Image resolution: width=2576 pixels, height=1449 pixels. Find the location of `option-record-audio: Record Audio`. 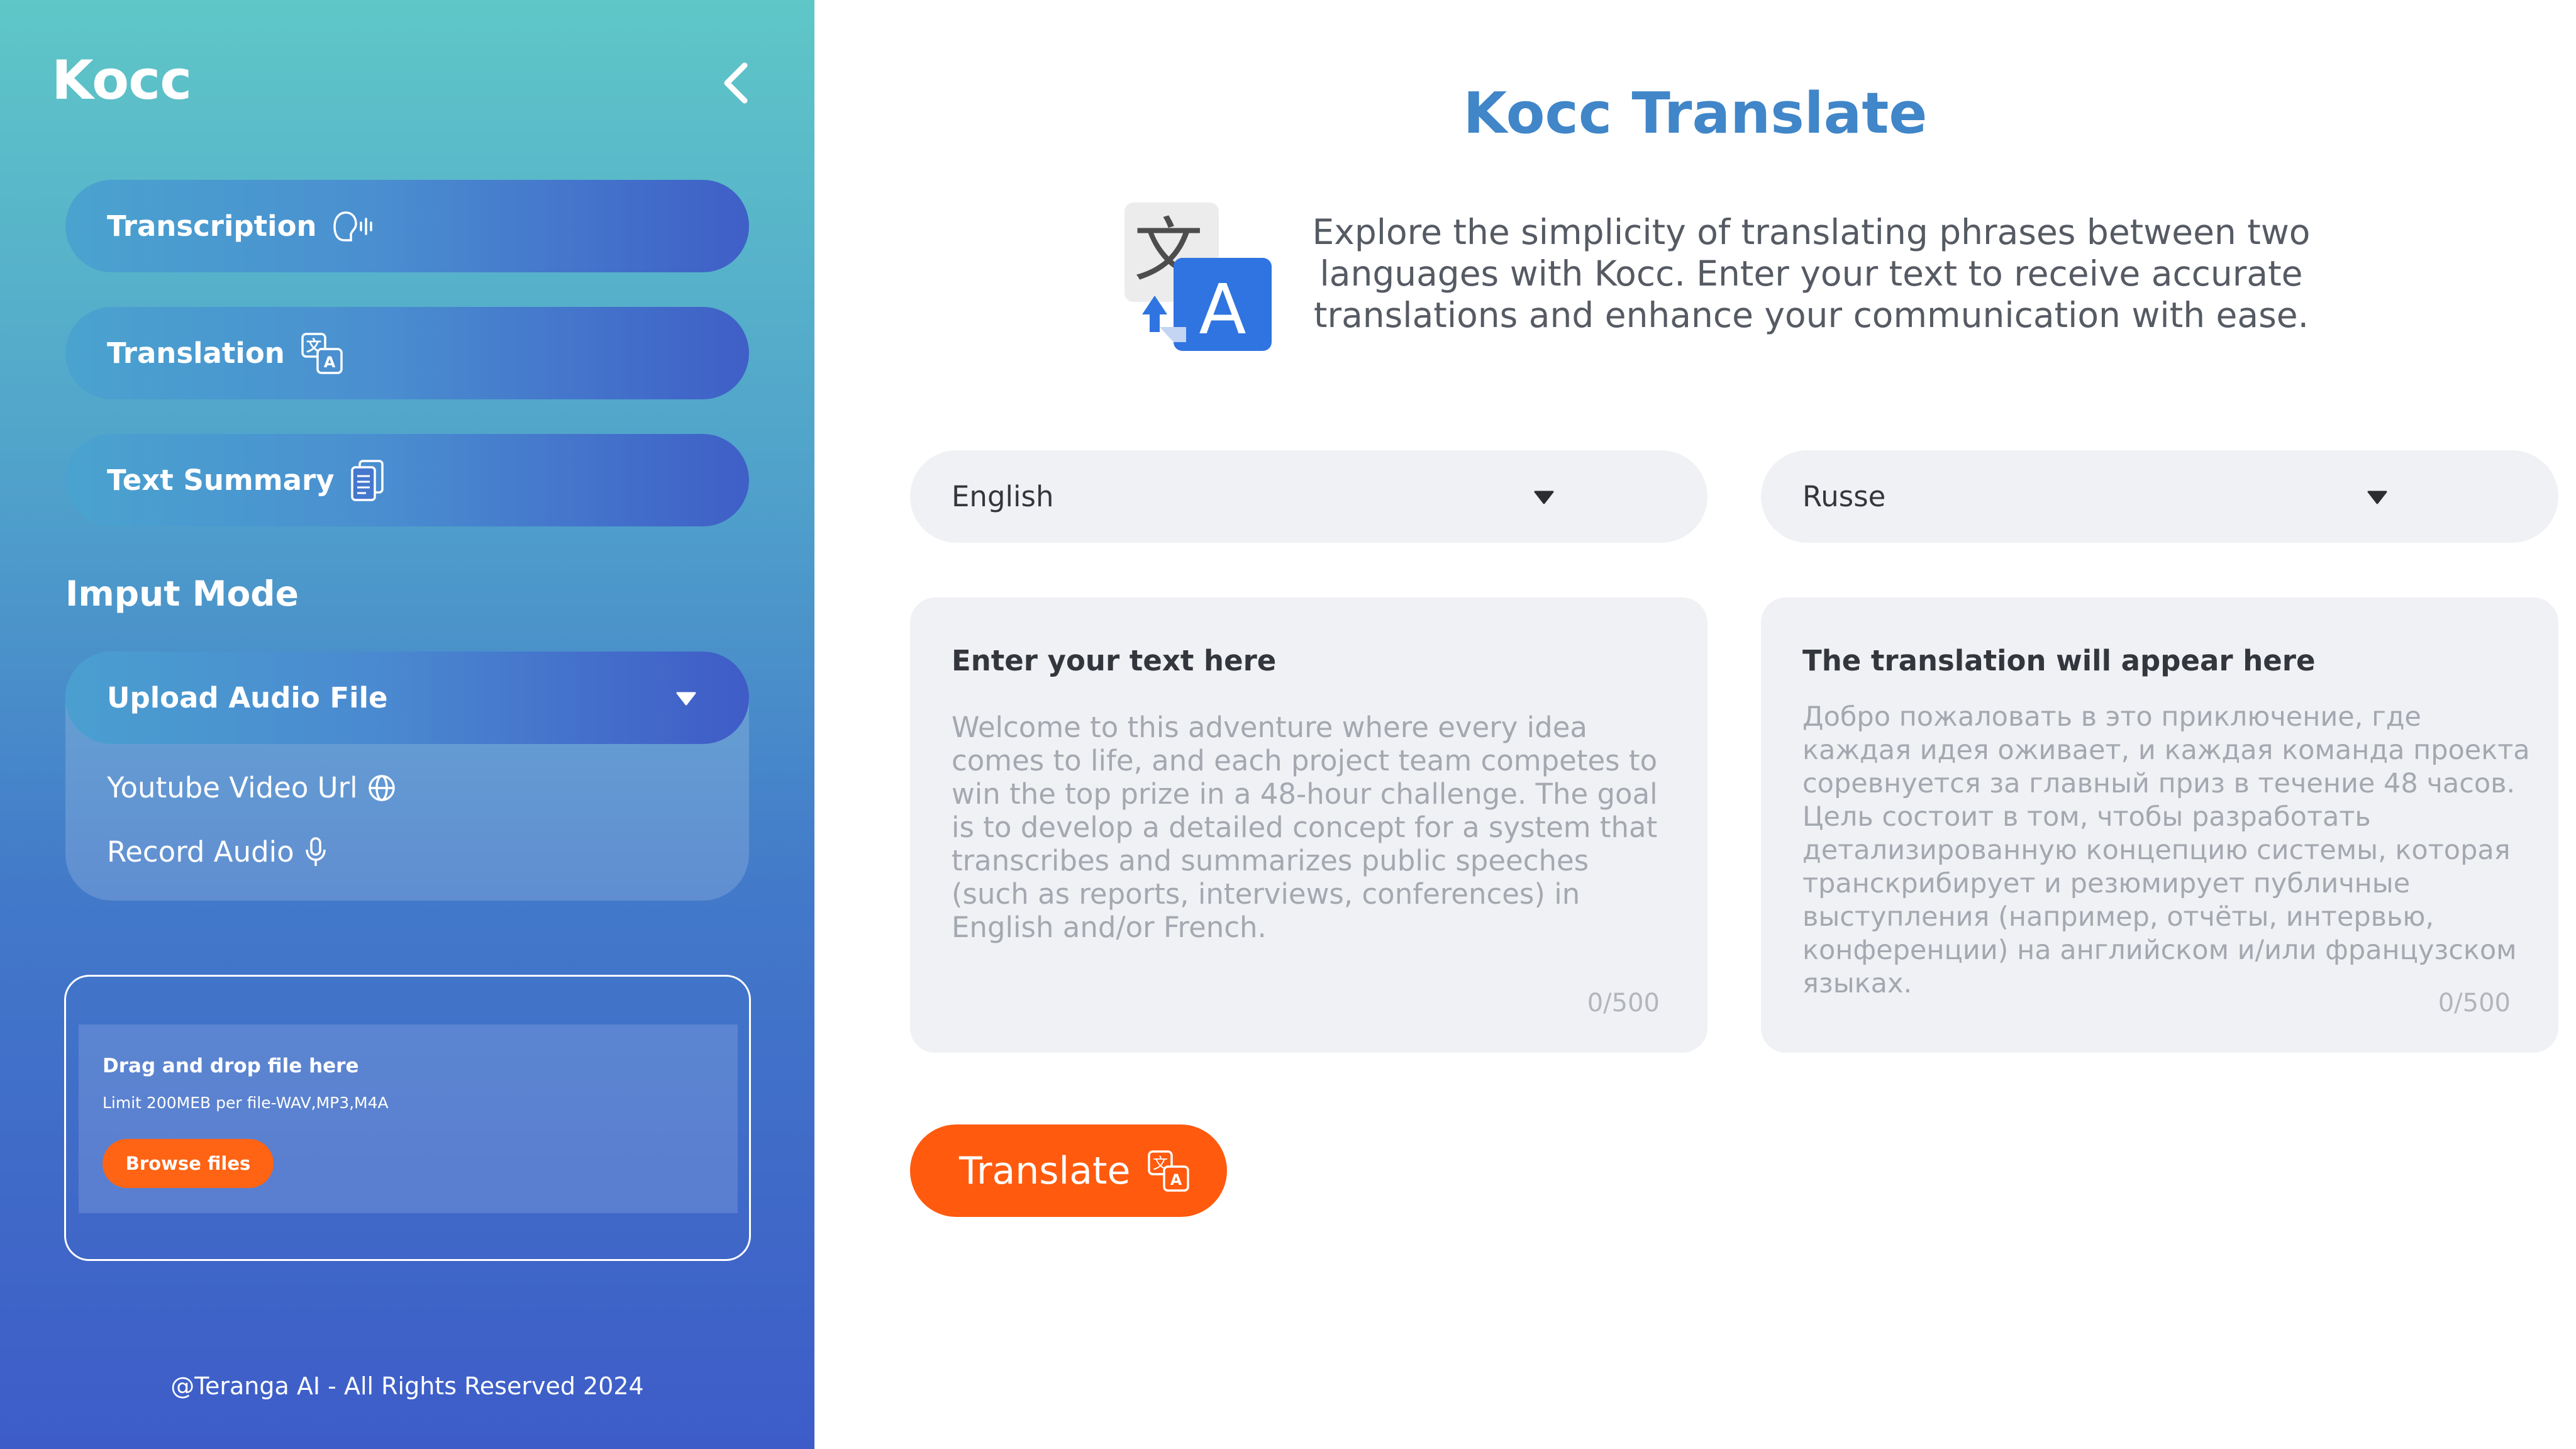

option-record-audio: Record Audio is located at coordinates (217, 852).